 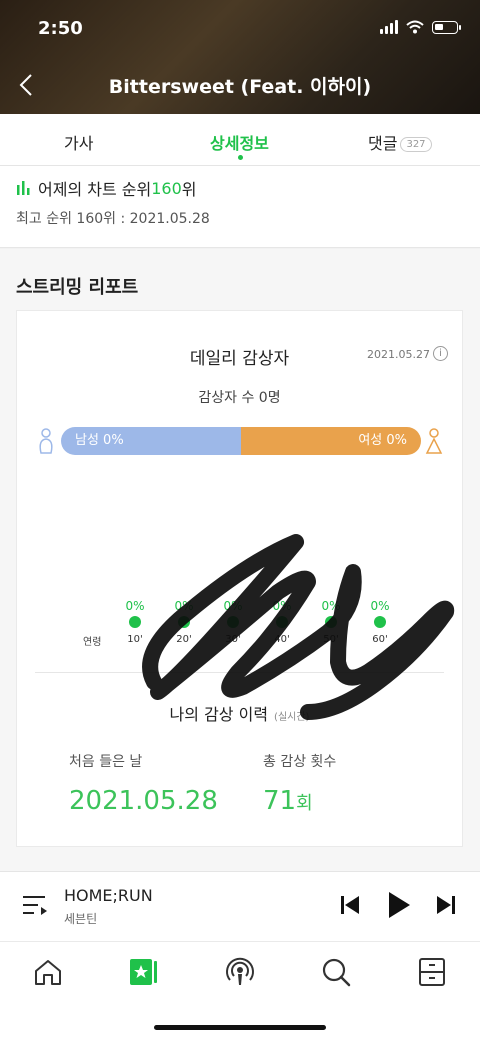 I want to click on chart-info: 어제의 차트 순위 160 위 최고 순위 160위 : 2021.05.28, so click(x=240, y=207).